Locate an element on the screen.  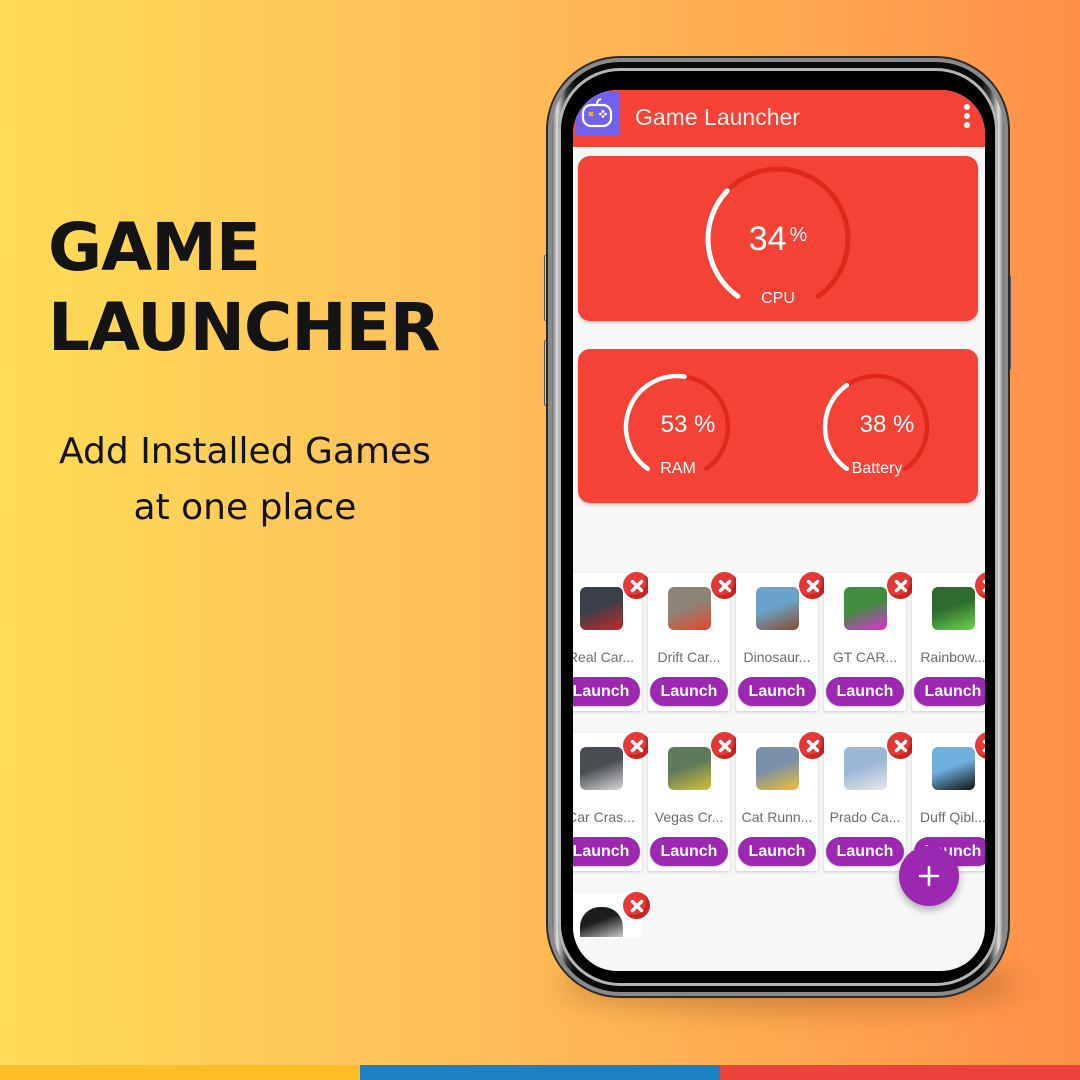
game-card: GT CAR... Launch is located at coordinates (869, 641).